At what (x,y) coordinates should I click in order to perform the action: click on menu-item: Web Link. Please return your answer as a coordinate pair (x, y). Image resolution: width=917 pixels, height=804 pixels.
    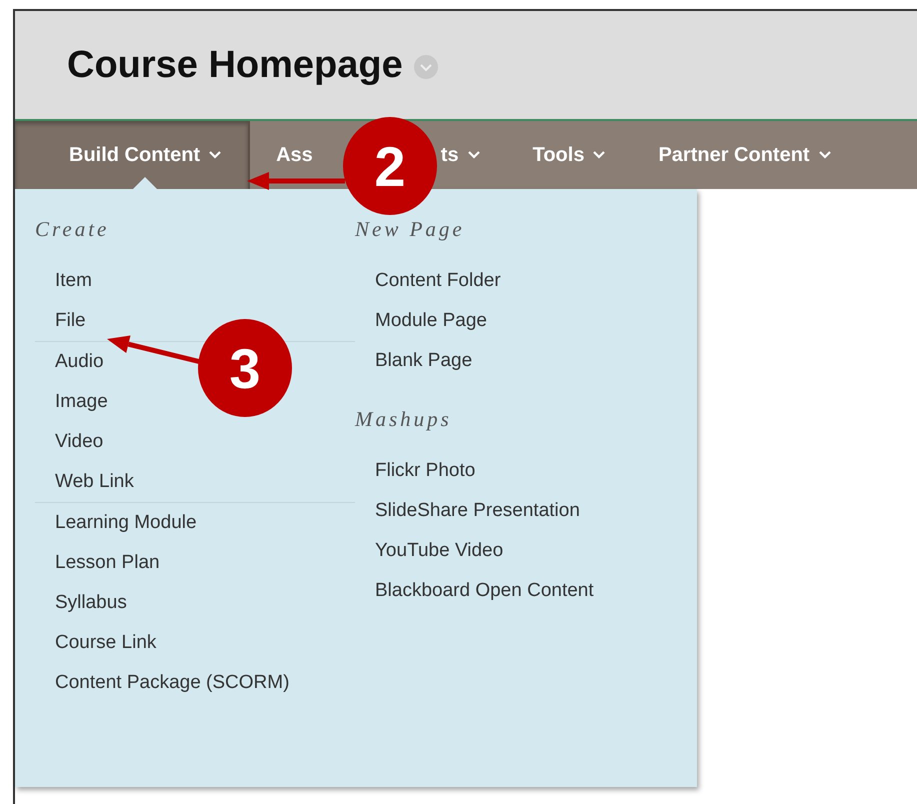
    Looking at the image, I should click on (84, 482).